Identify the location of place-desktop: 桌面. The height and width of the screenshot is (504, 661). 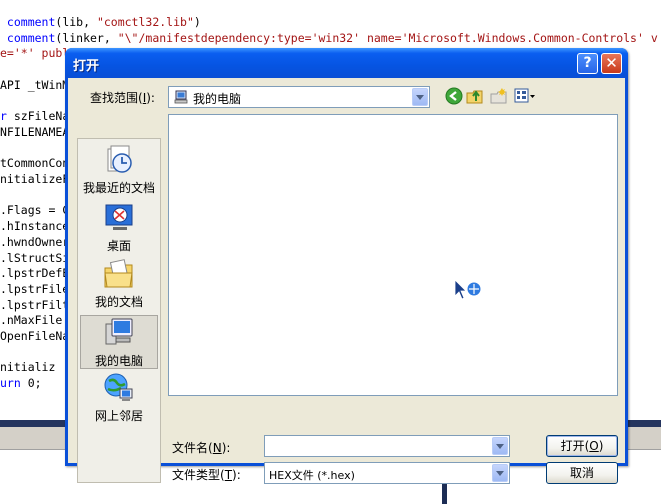
(119, 228).